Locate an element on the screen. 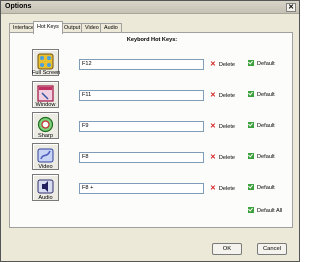 The height and width of the screenshot is (262, 320). window-default: Default is located at coordinates (261, 94).